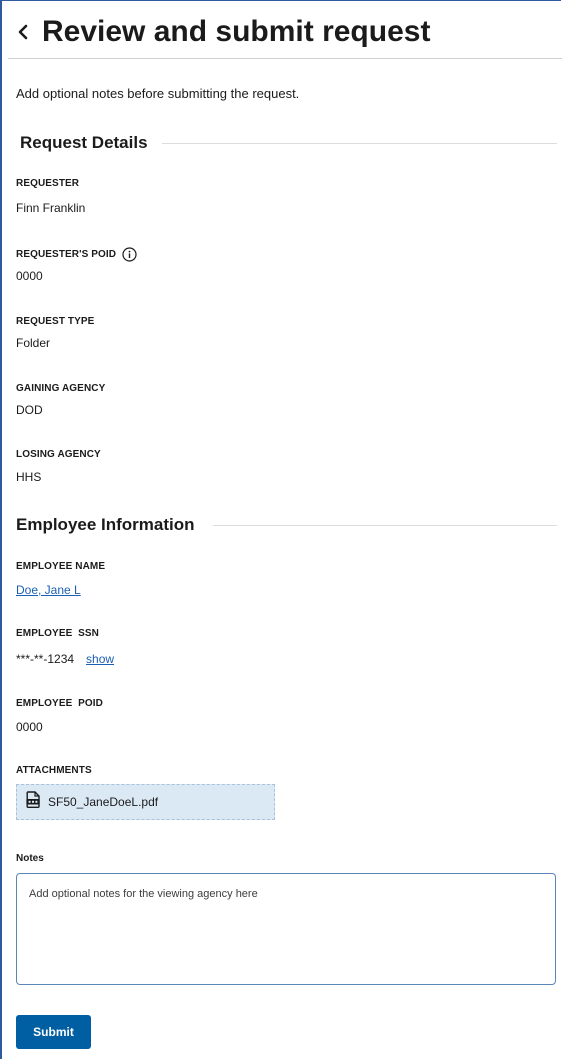 The image size is (562, 1059). Describe the element at coordinates (33, 343) in the screenshot. I see `request-type-value: Folder` at that location.